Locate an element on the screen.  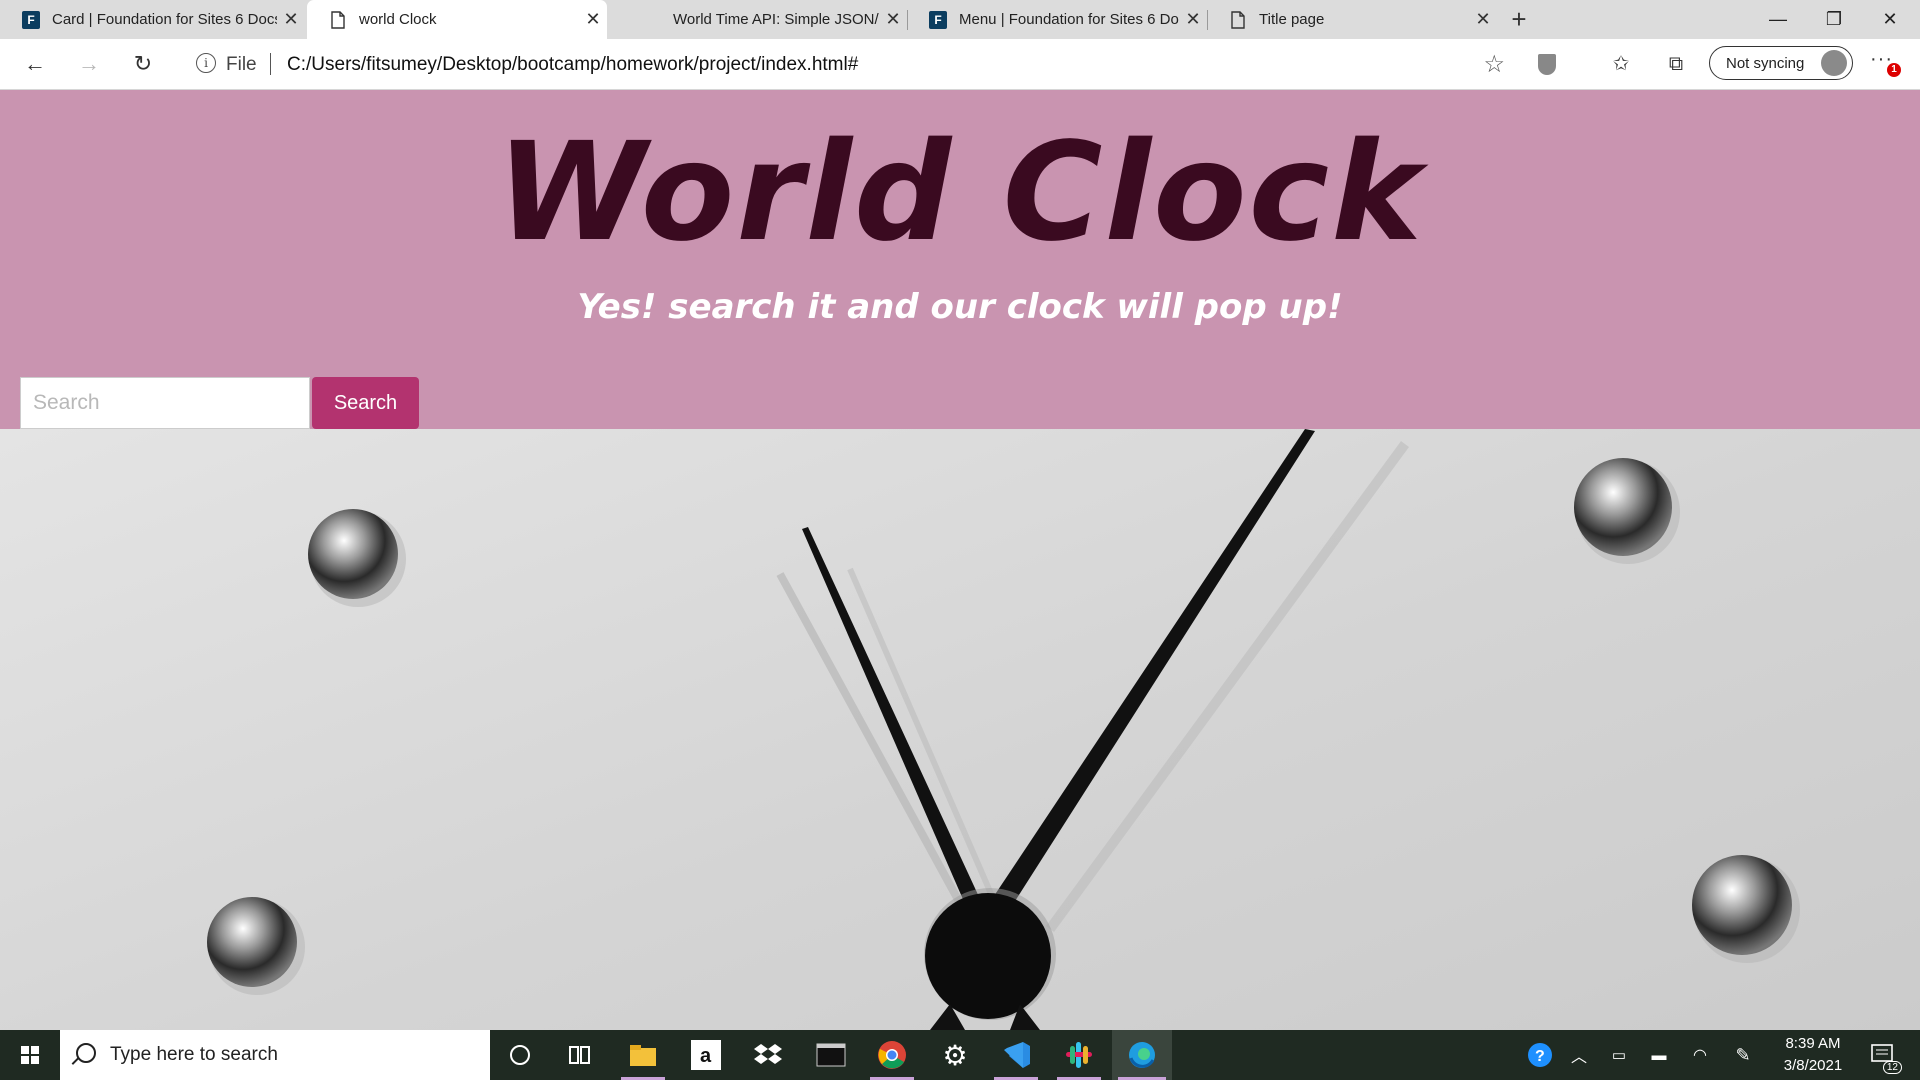
scheme-label: File is located at coordinates (241, 64).